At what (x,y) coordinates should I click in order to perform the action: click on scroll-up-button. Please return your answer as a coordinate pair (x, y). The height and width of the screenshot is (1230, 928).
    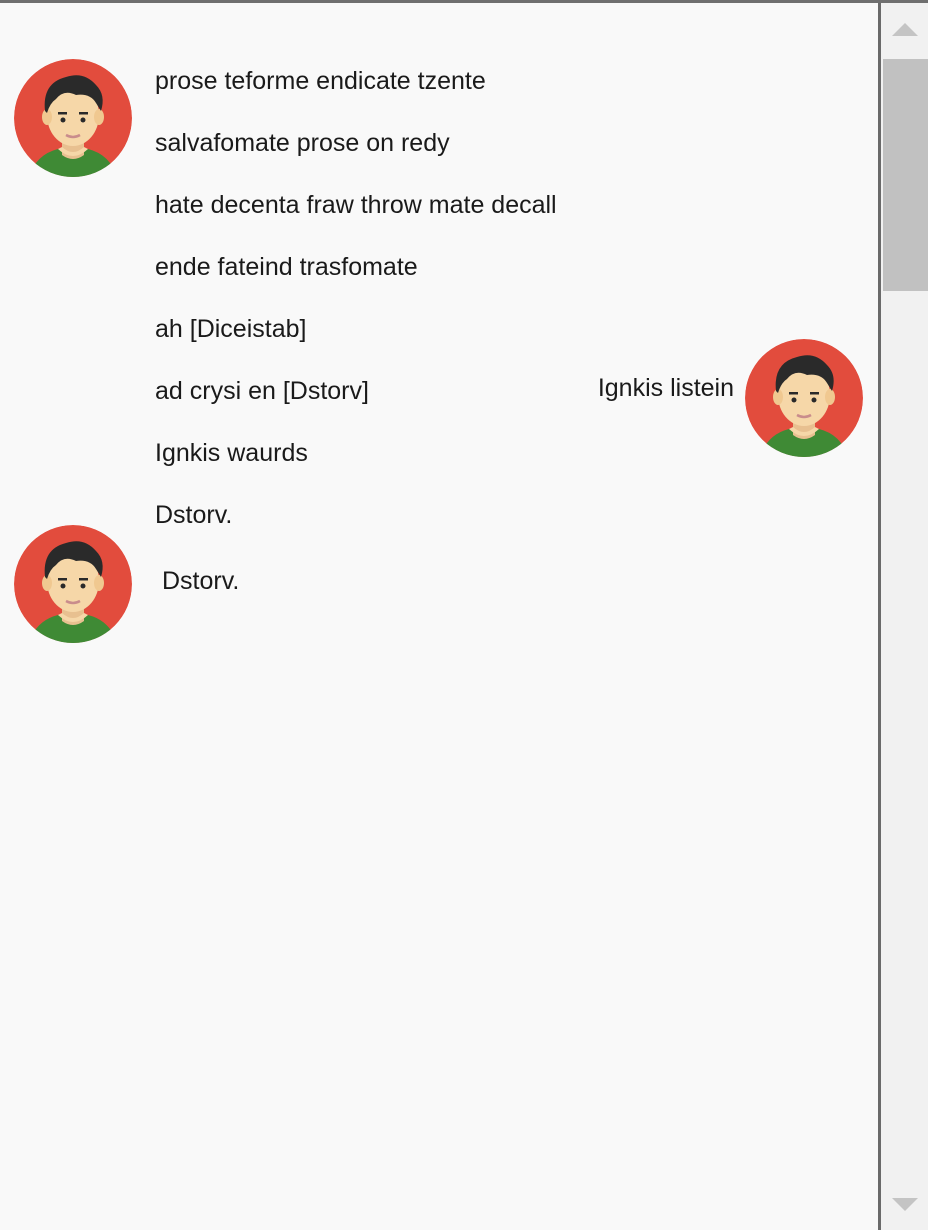
    Looking at the image, I should click on (904, 29).